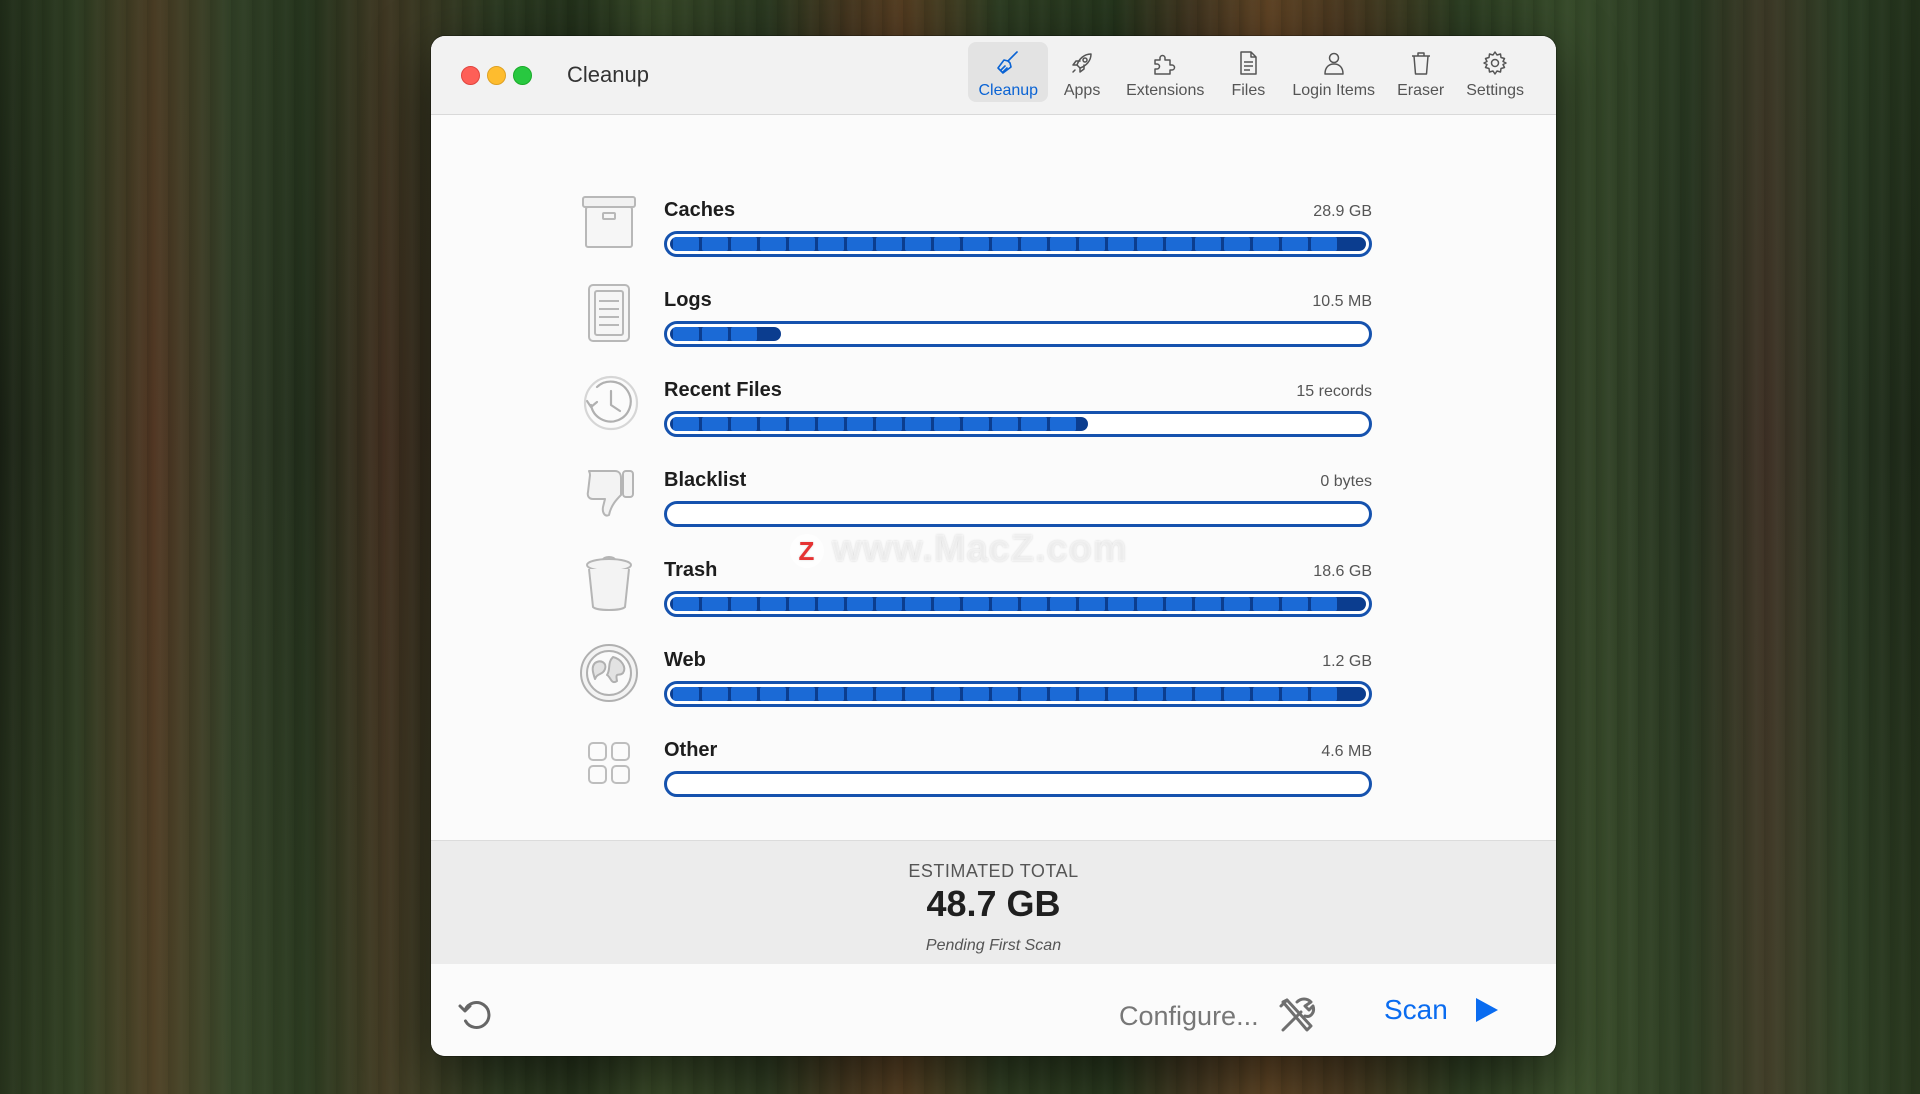 The width and height of the screenshot is (1920, 1094). I want to click on estimated-total-value: 48.7 GB, so click(993, 903).